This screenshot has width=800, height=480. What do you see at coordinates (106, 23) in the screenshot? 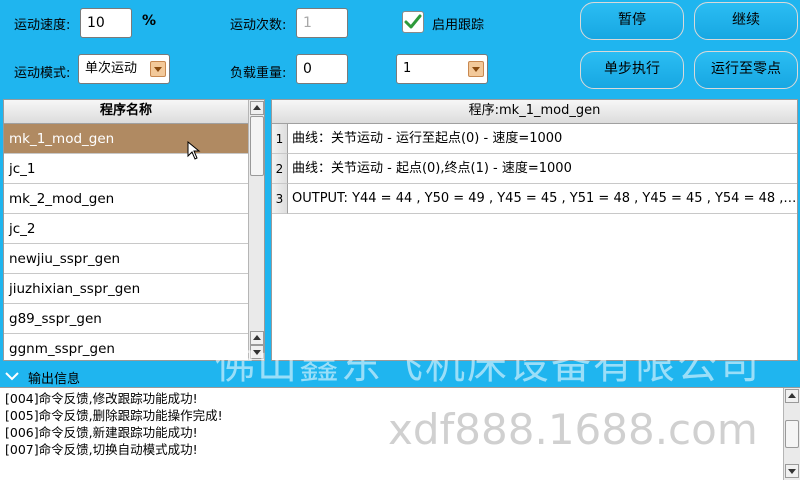
I see `speed-input: 10` at bounding box center [106, 23].